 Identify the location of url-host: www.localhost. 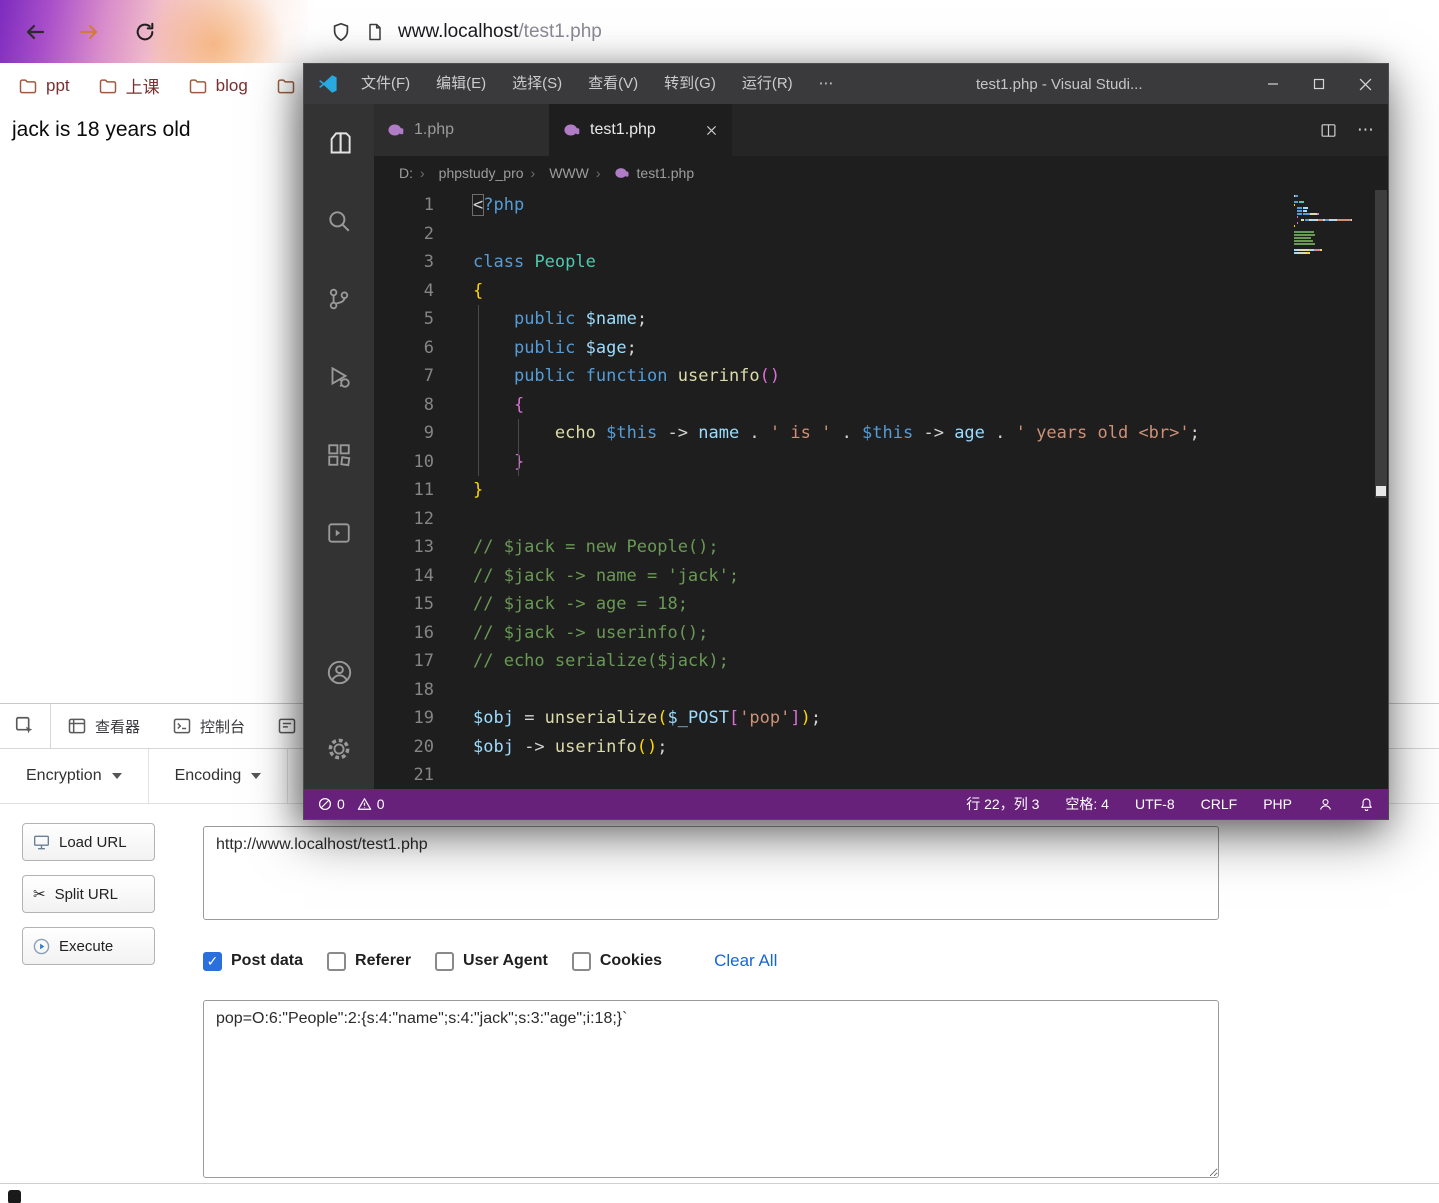
(458, 31).